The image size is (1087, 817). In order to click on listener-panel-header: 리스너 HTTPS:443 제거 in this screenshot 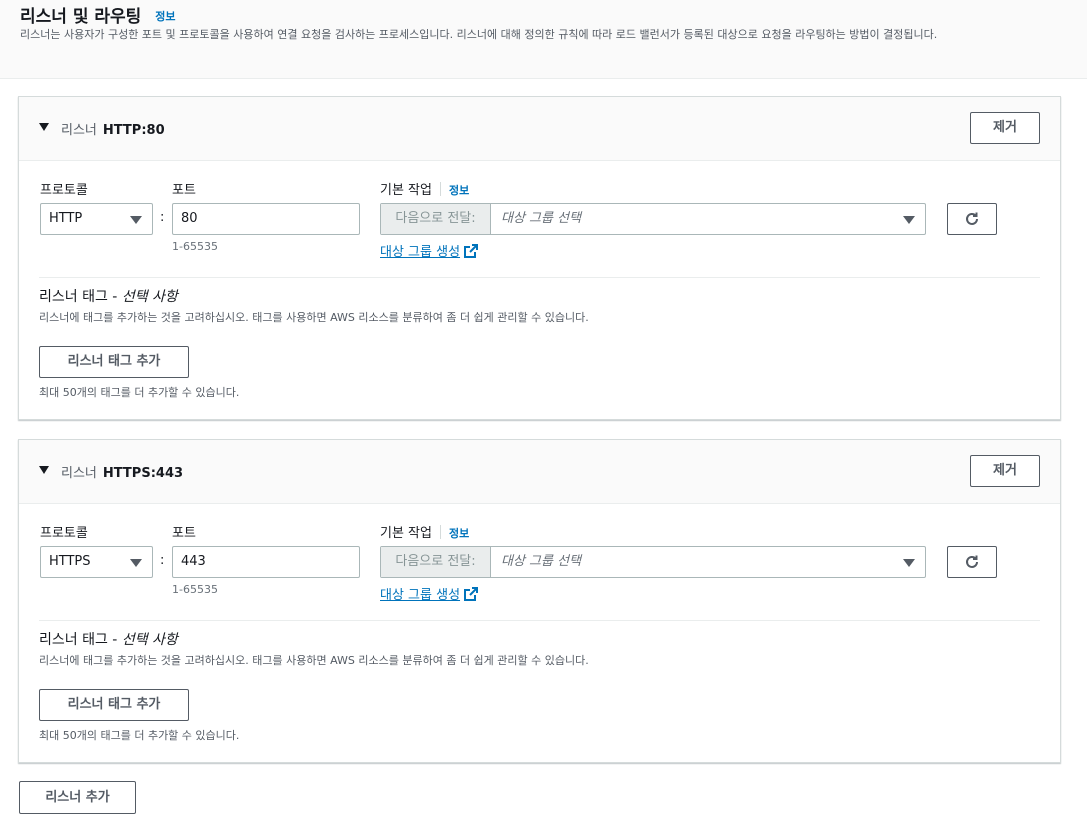, I will do `click(539, 472)`.